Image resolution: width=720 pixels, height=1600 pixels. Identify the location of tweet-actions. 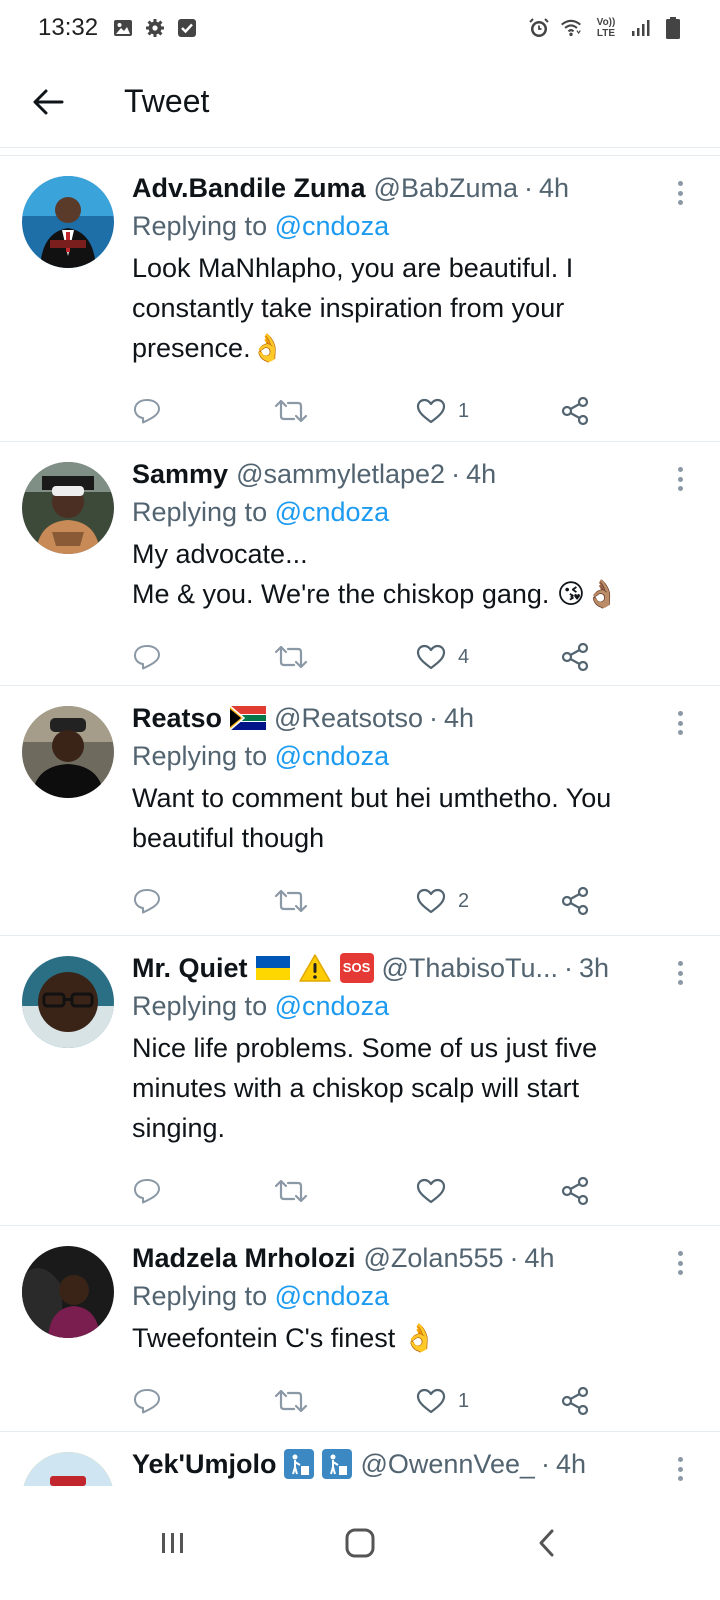
(406, 1191).